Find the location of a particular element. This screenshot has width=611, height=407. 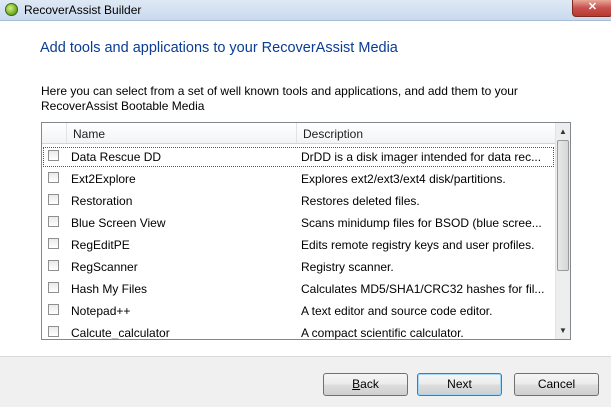

list-item: Restoration Restores deleted files. is located at coordinates (298, 201).